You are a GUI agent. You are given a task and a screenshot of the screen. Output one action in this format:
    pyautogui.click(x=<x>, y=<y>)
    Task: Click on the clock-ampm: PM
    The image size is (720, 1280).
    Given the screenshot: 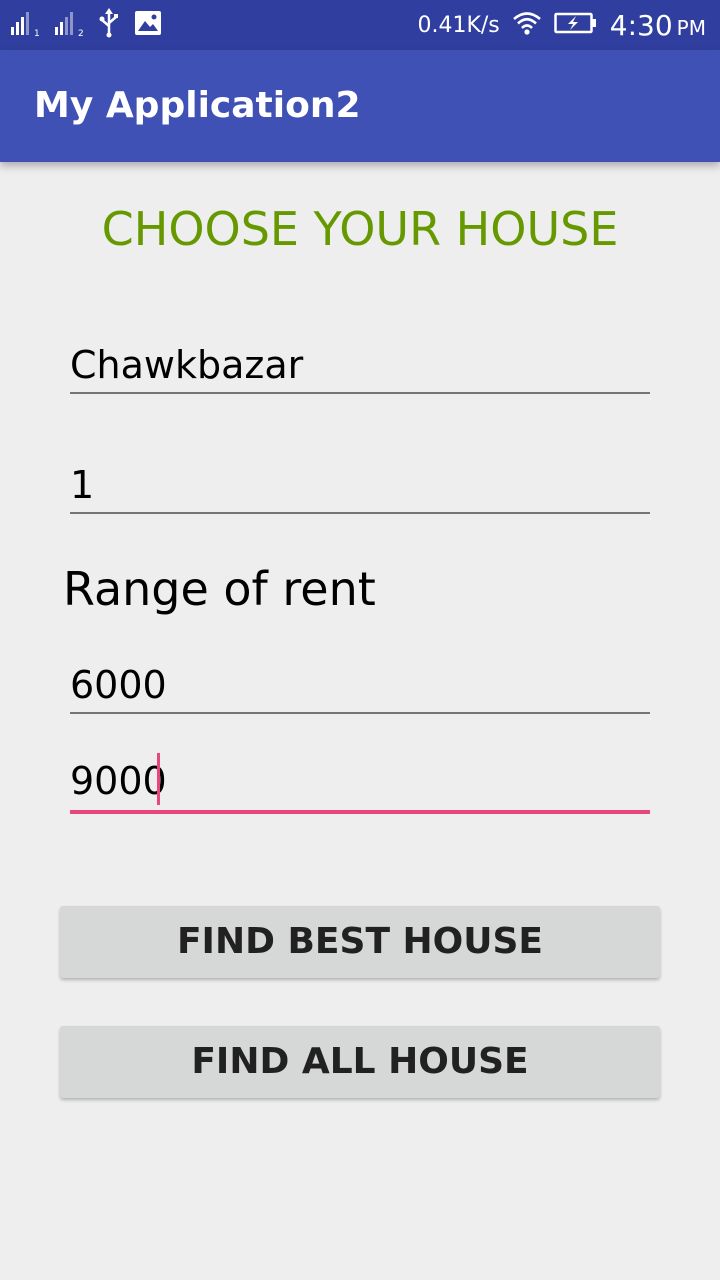 What is the action you would take?
    pyautogui.click(x=691, y=27)
    